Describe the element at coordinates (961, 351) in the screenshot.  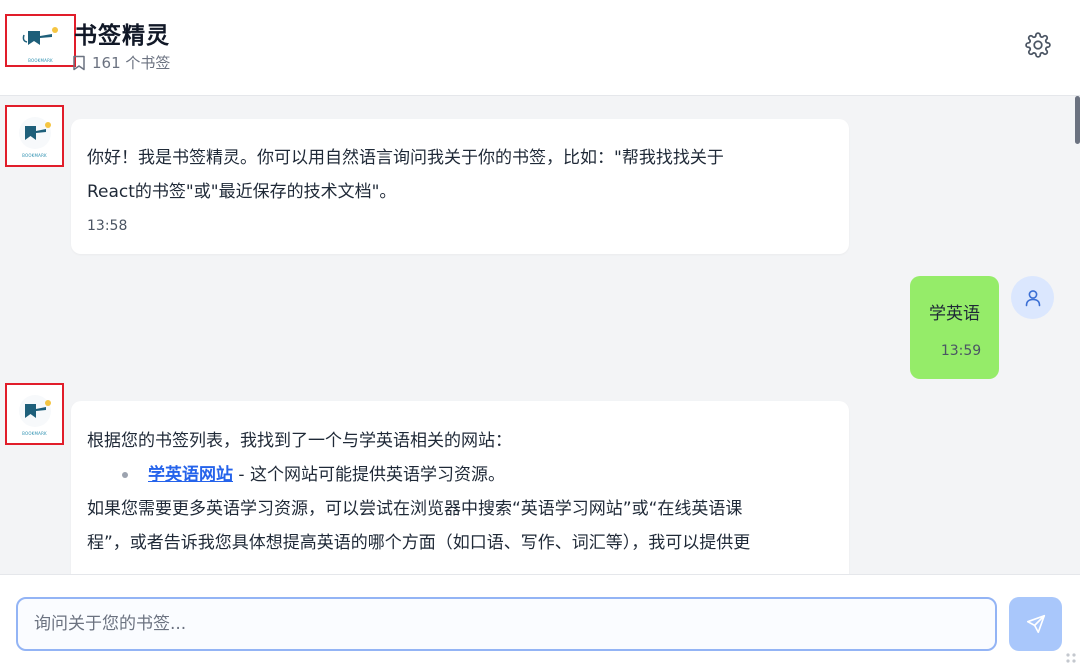
I see `message-time: 13:59` at that location.